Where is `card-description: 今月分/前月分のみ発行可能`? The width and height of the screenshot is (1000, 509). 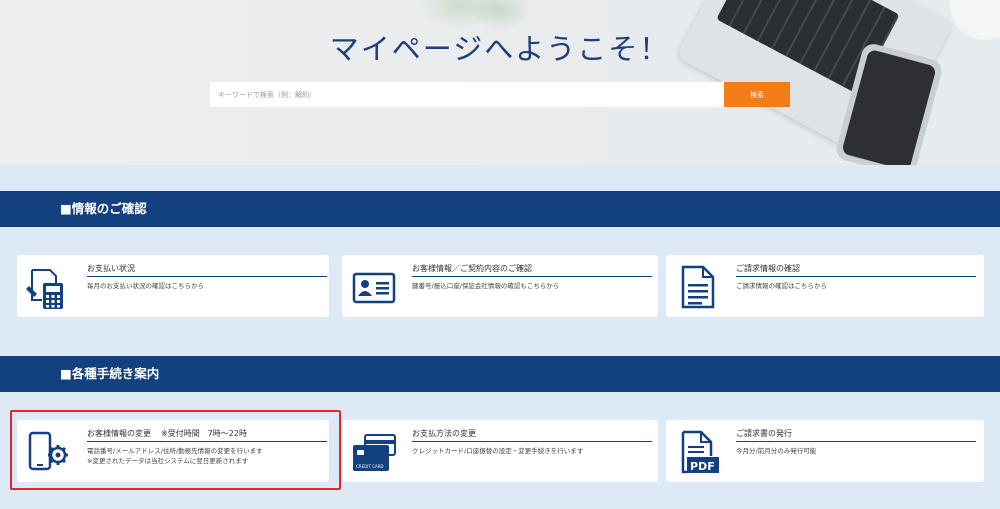 card-description: 今月分/前月分のみ発行可能 is located at coordinates (776, 451).